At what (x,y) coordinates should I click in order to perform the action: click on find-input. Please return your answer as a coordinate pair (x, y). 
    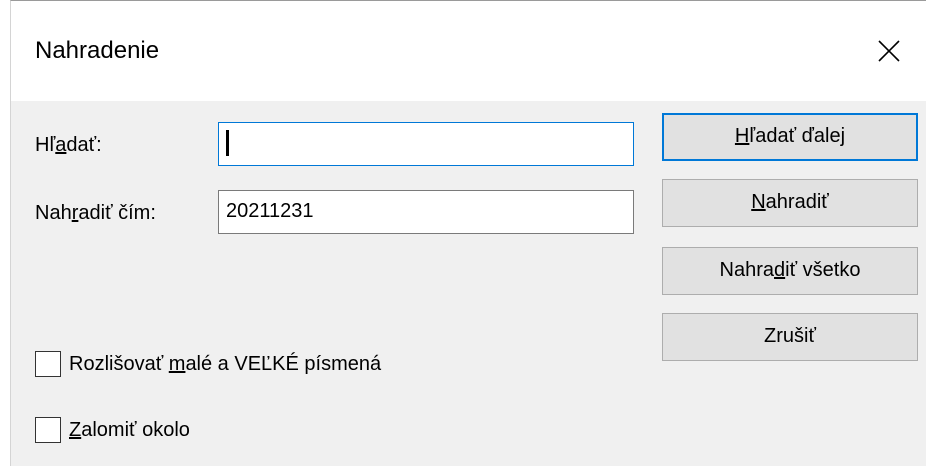
    Looking at the image, I should click on (426, 144).